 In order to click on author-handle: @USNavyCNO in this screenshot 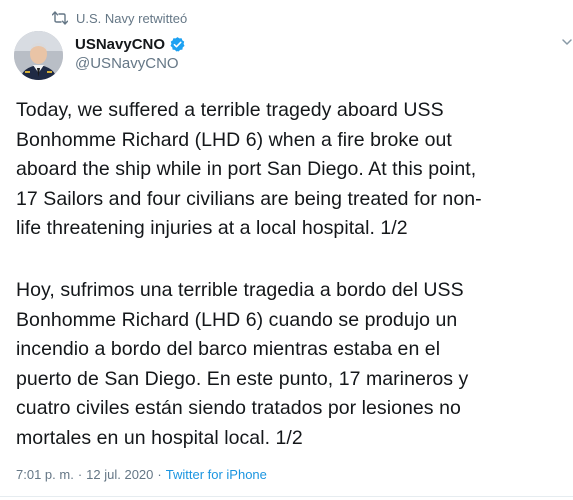, I will do `click(127, 63)`.